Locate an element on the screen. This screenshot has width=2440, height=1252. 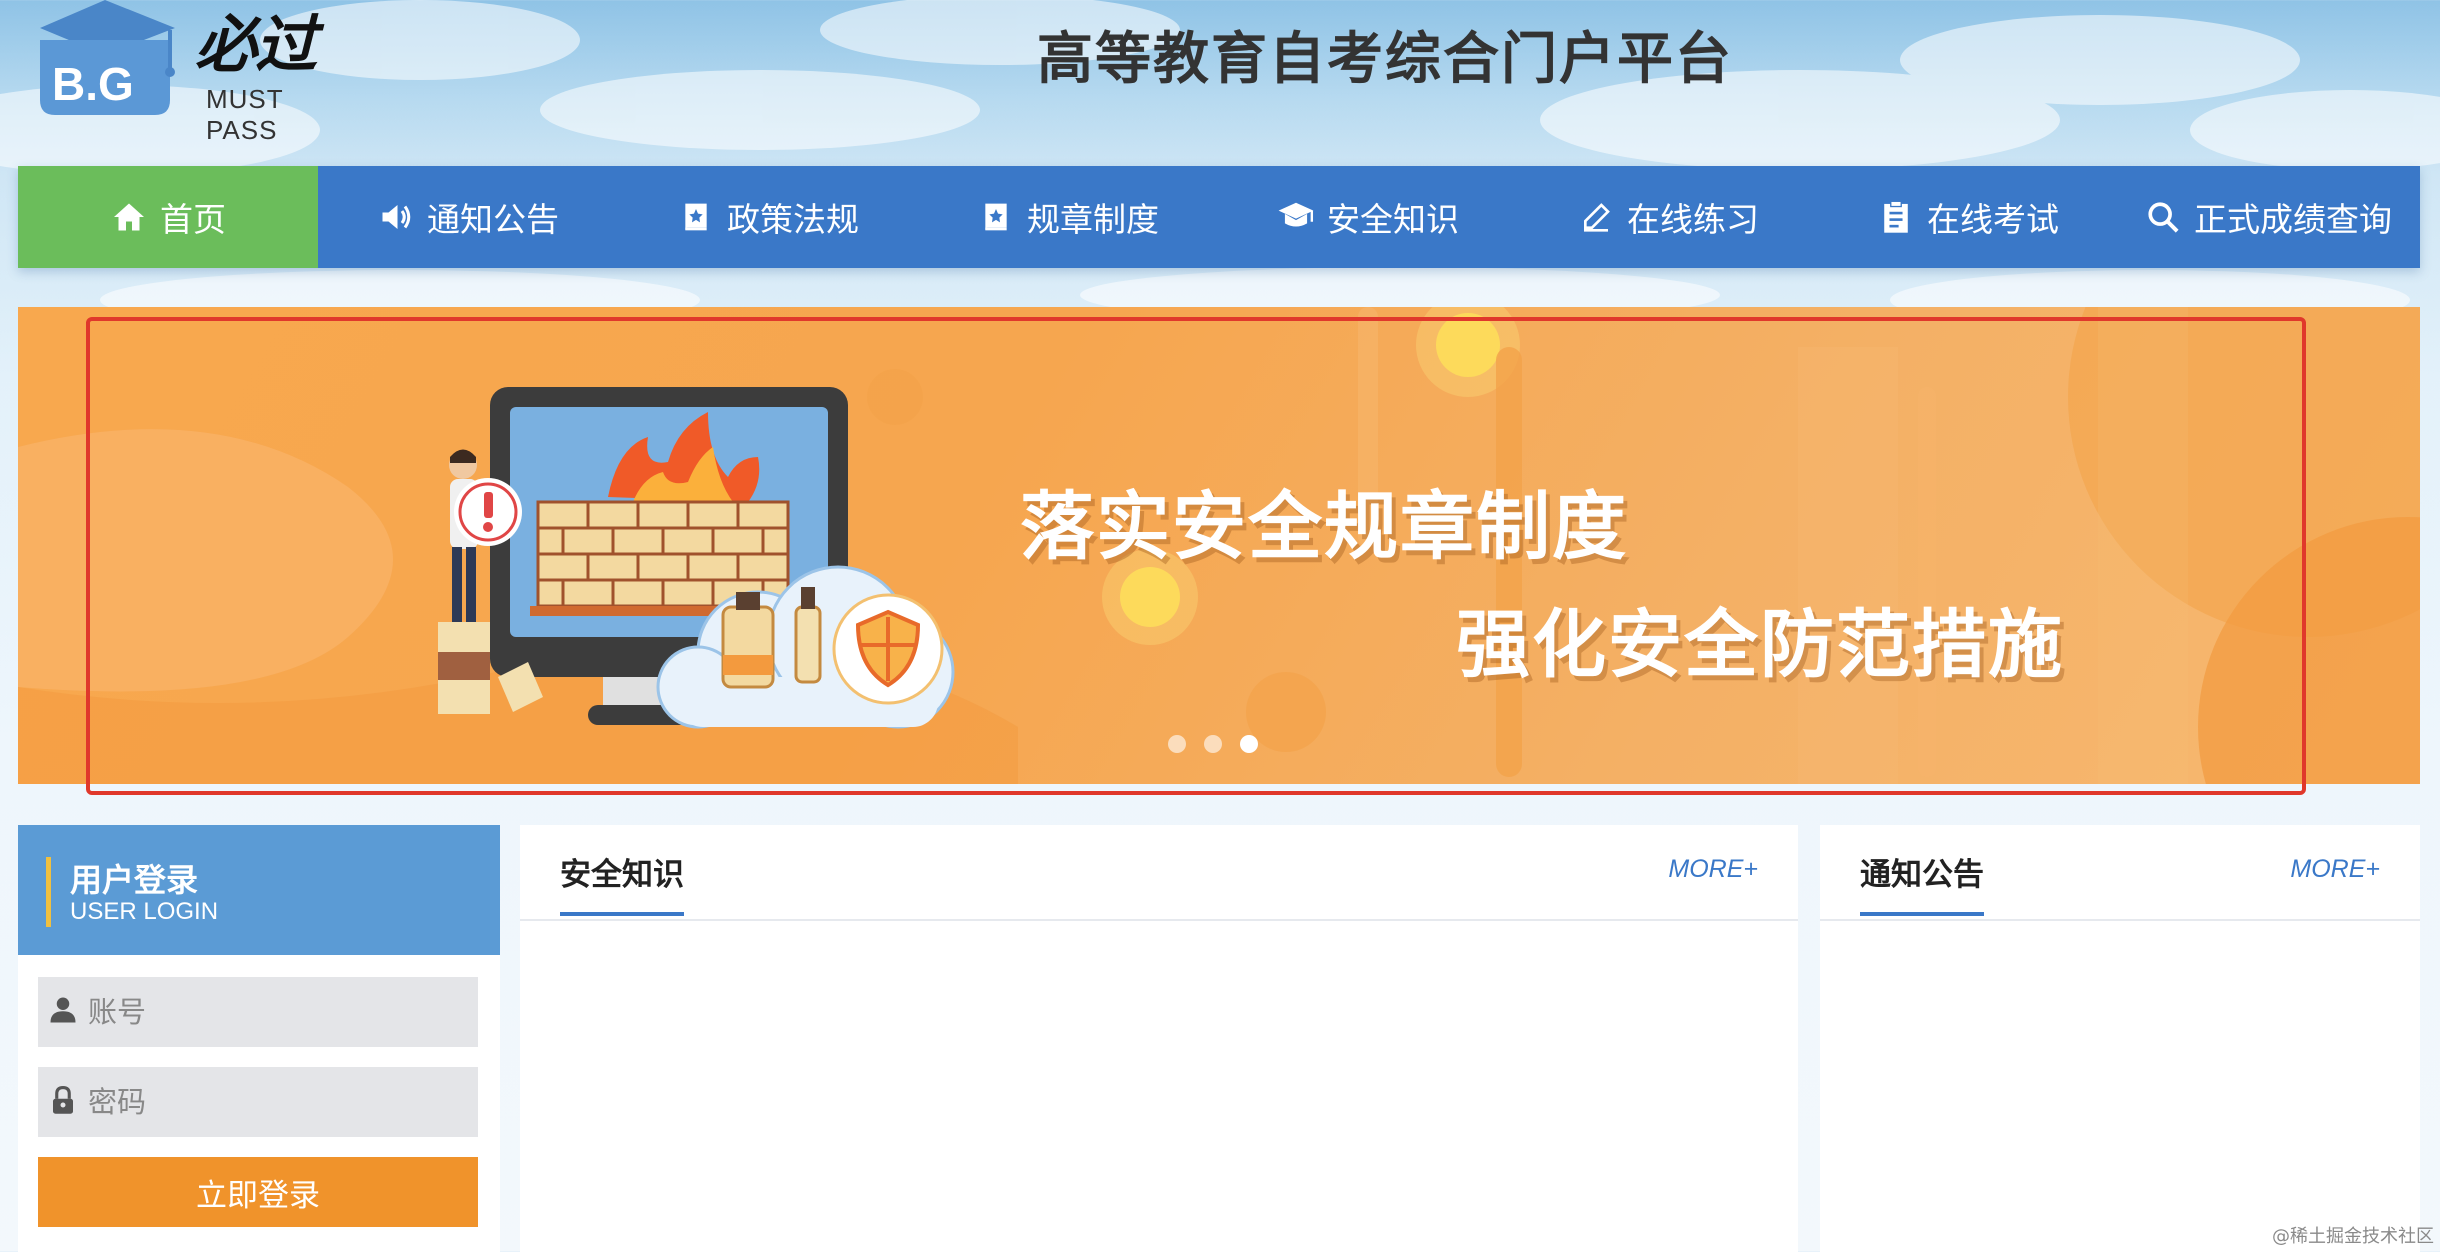
user-icon is located at coordinates (63, 1012).